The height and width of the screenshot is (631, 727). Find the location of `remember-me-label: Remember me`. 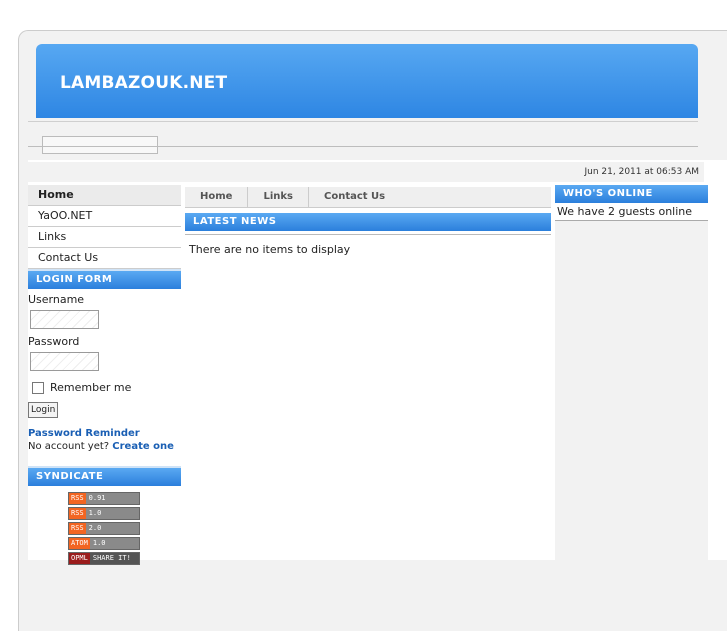

remember-me-label: Remember me is located at coordinates (91, 387).